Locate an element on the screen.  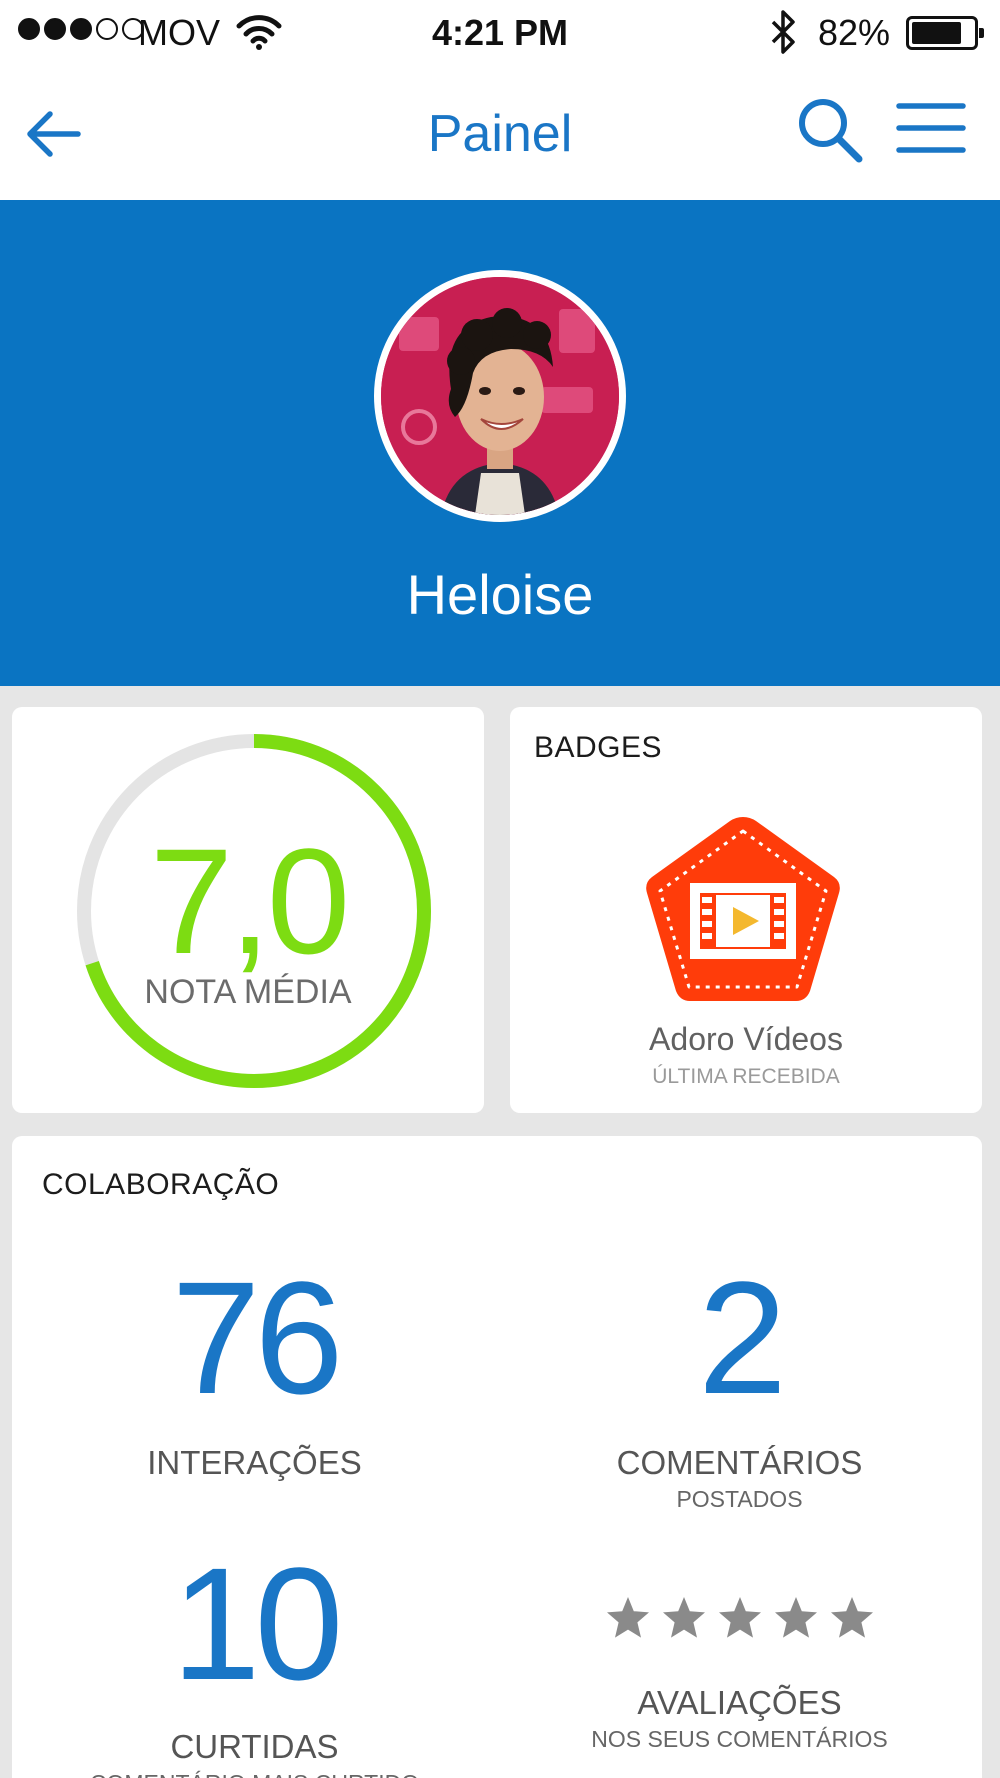
signal-strength-icon is located at coordinates (81, 29).